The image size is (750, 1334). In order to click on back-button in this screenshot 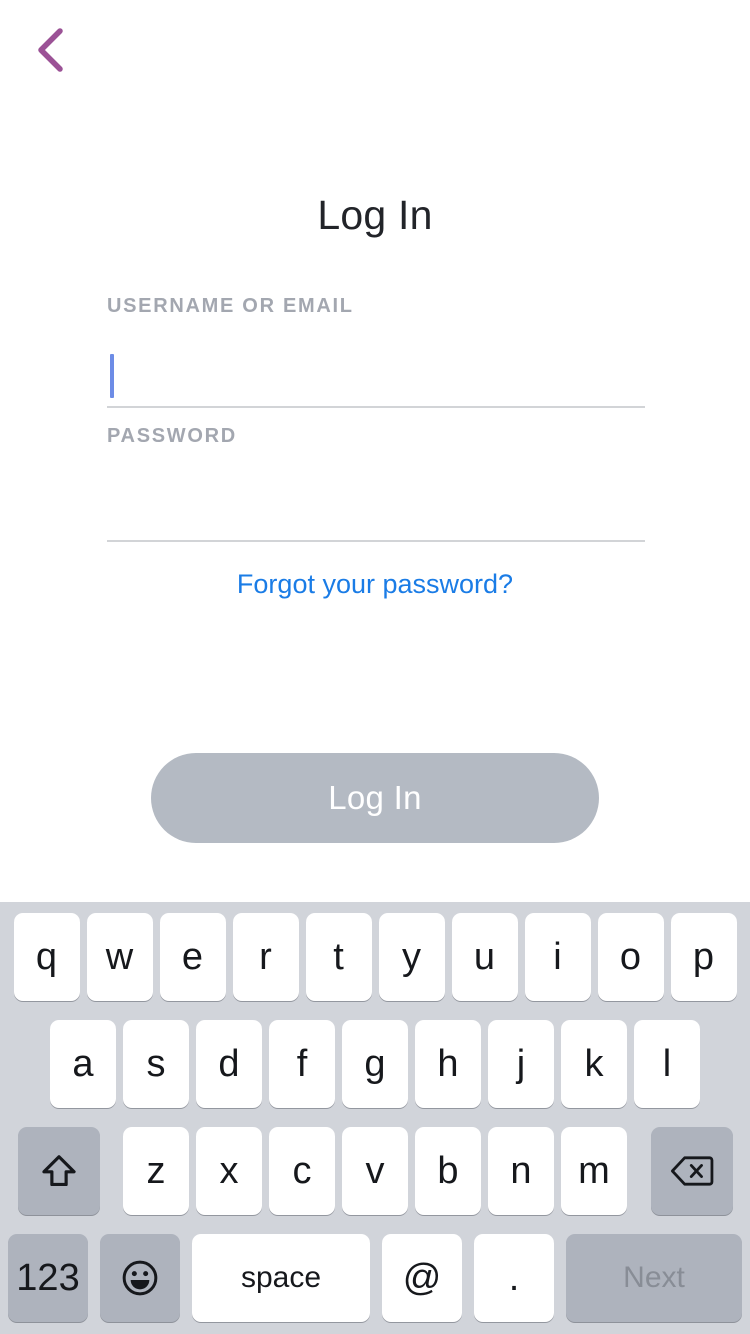, I will do `click(50, 50)`.